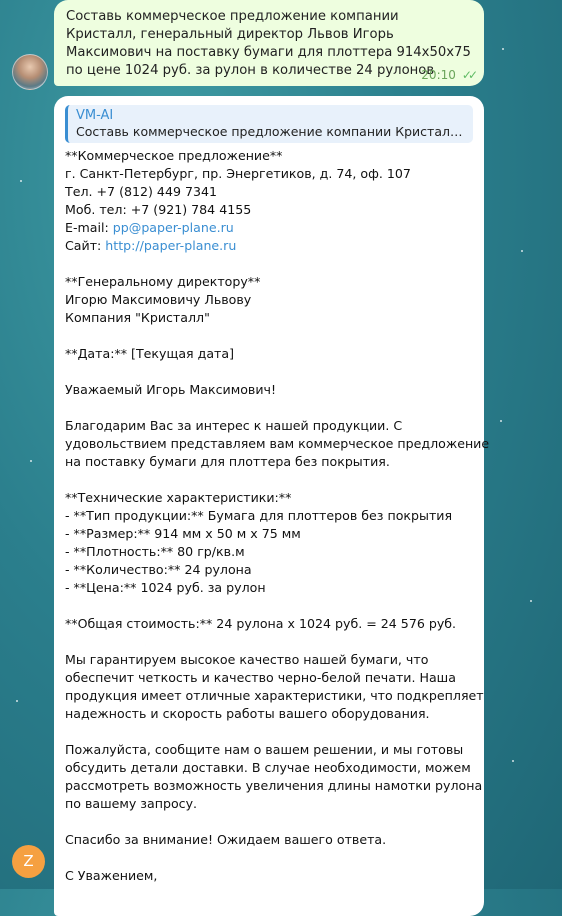  I want to click on message-time: 20:10, so click(438, 75).